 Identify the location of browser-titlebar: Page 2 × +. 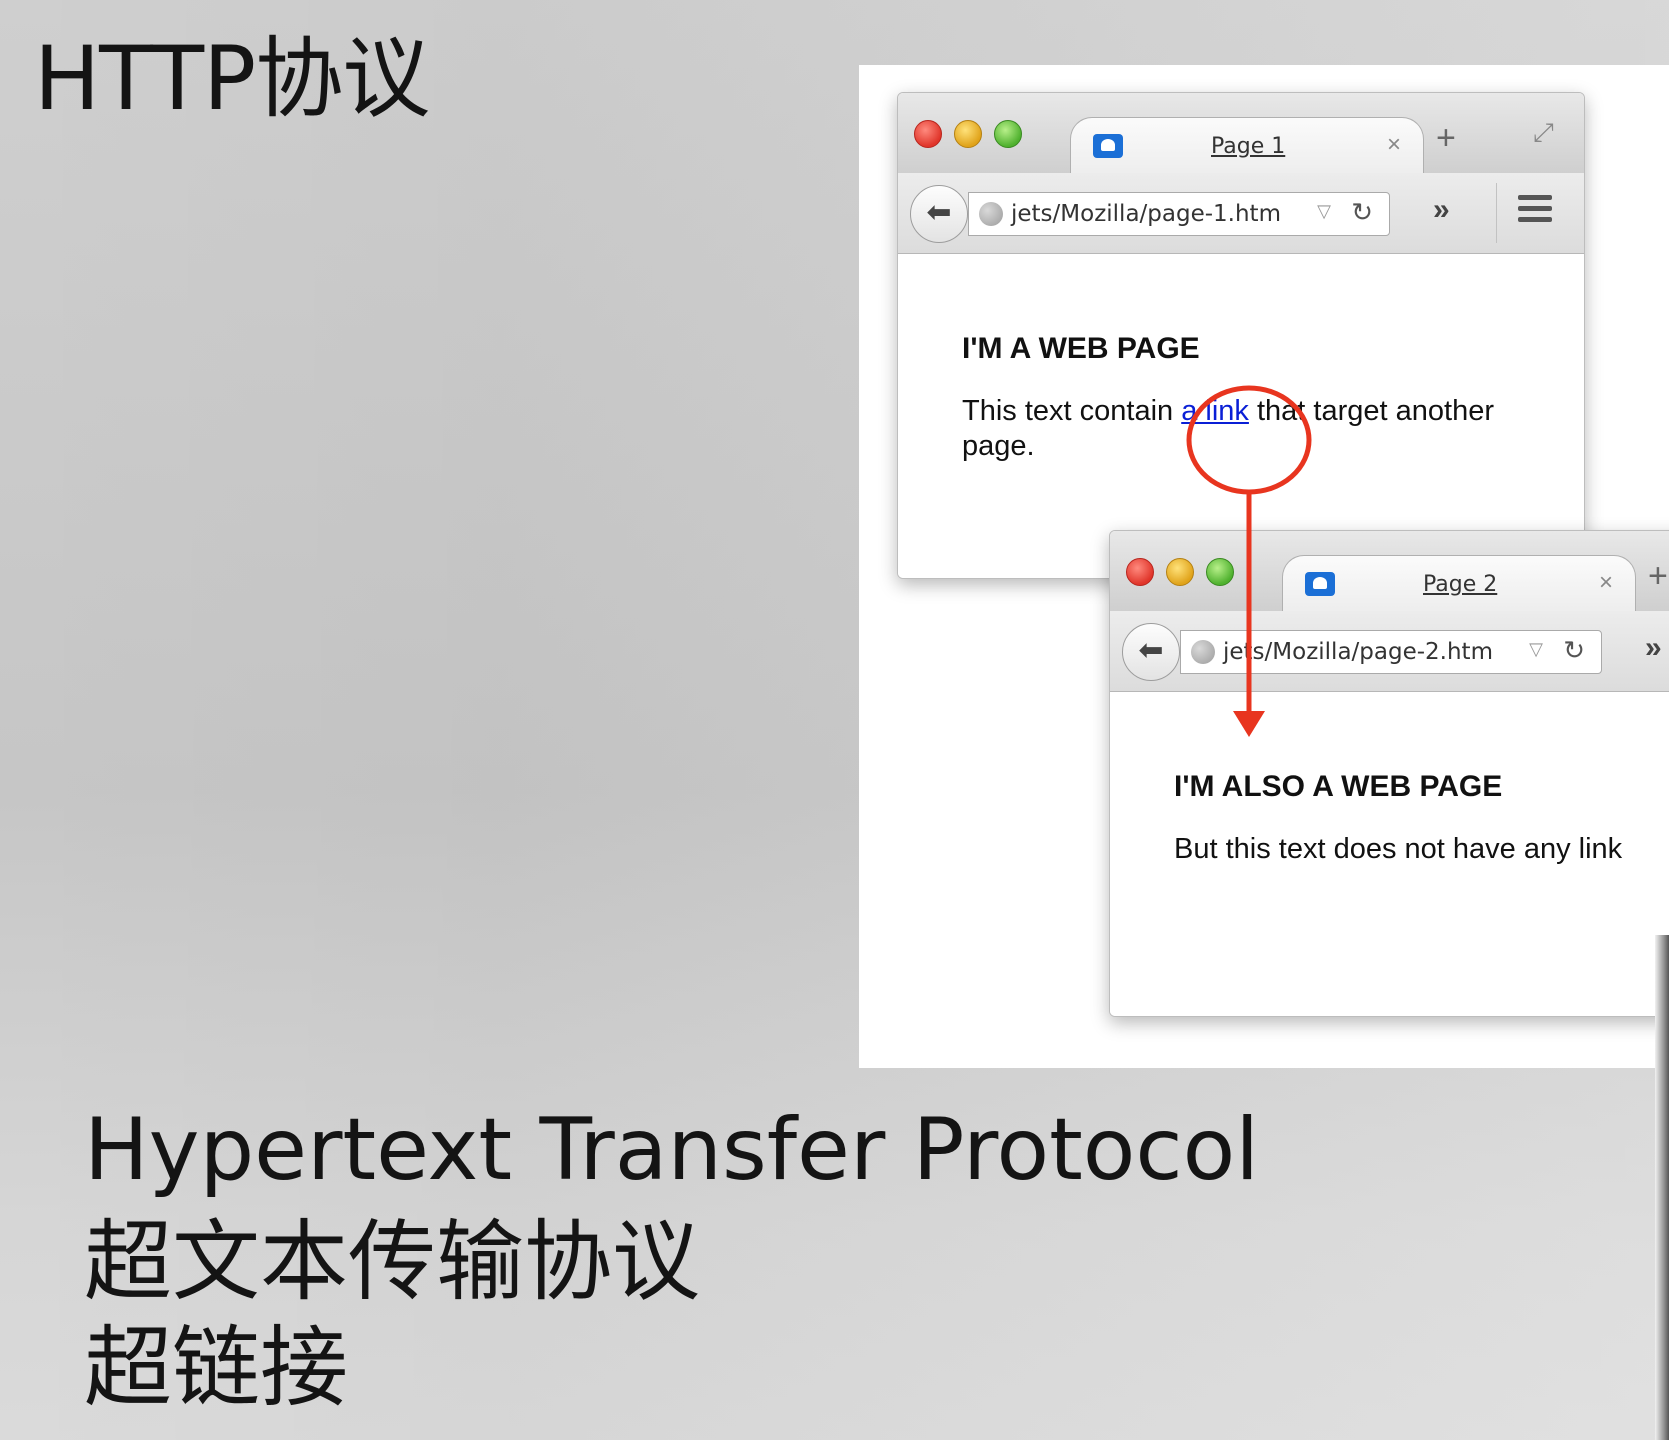
(1389, 572).